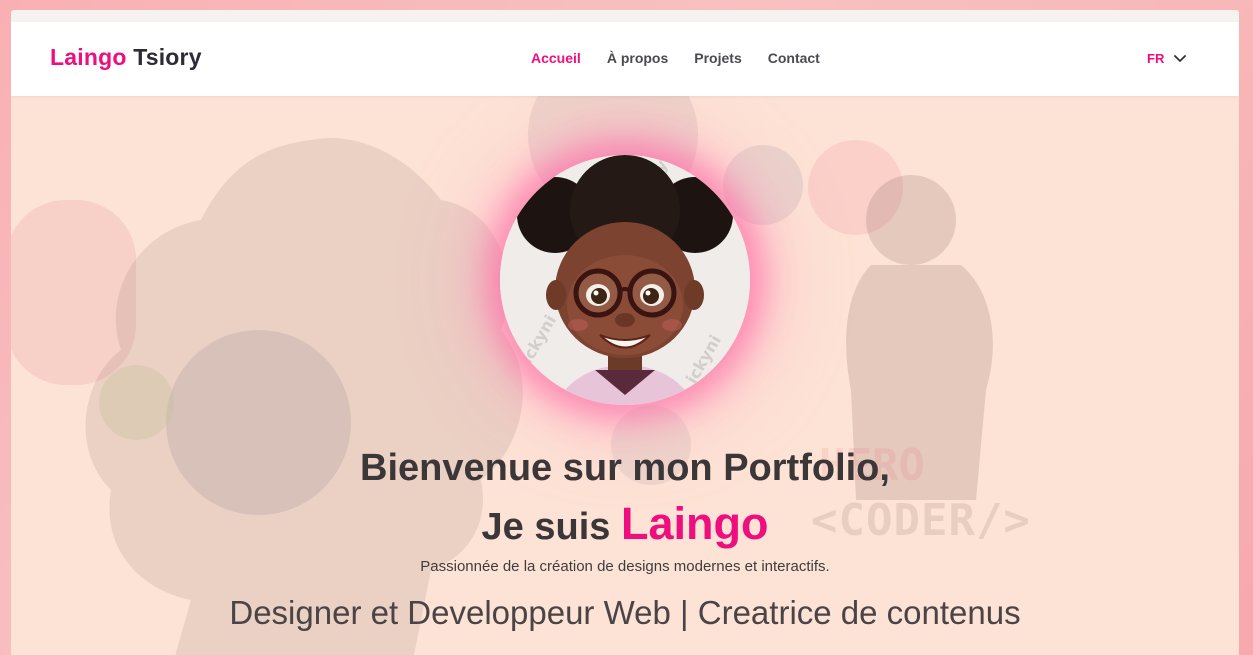 Image resolution: width=1253 pixels, height=655 pixels. I want to click on nav-menu: Accueil À propos Projets Contact, so click(675, 58).